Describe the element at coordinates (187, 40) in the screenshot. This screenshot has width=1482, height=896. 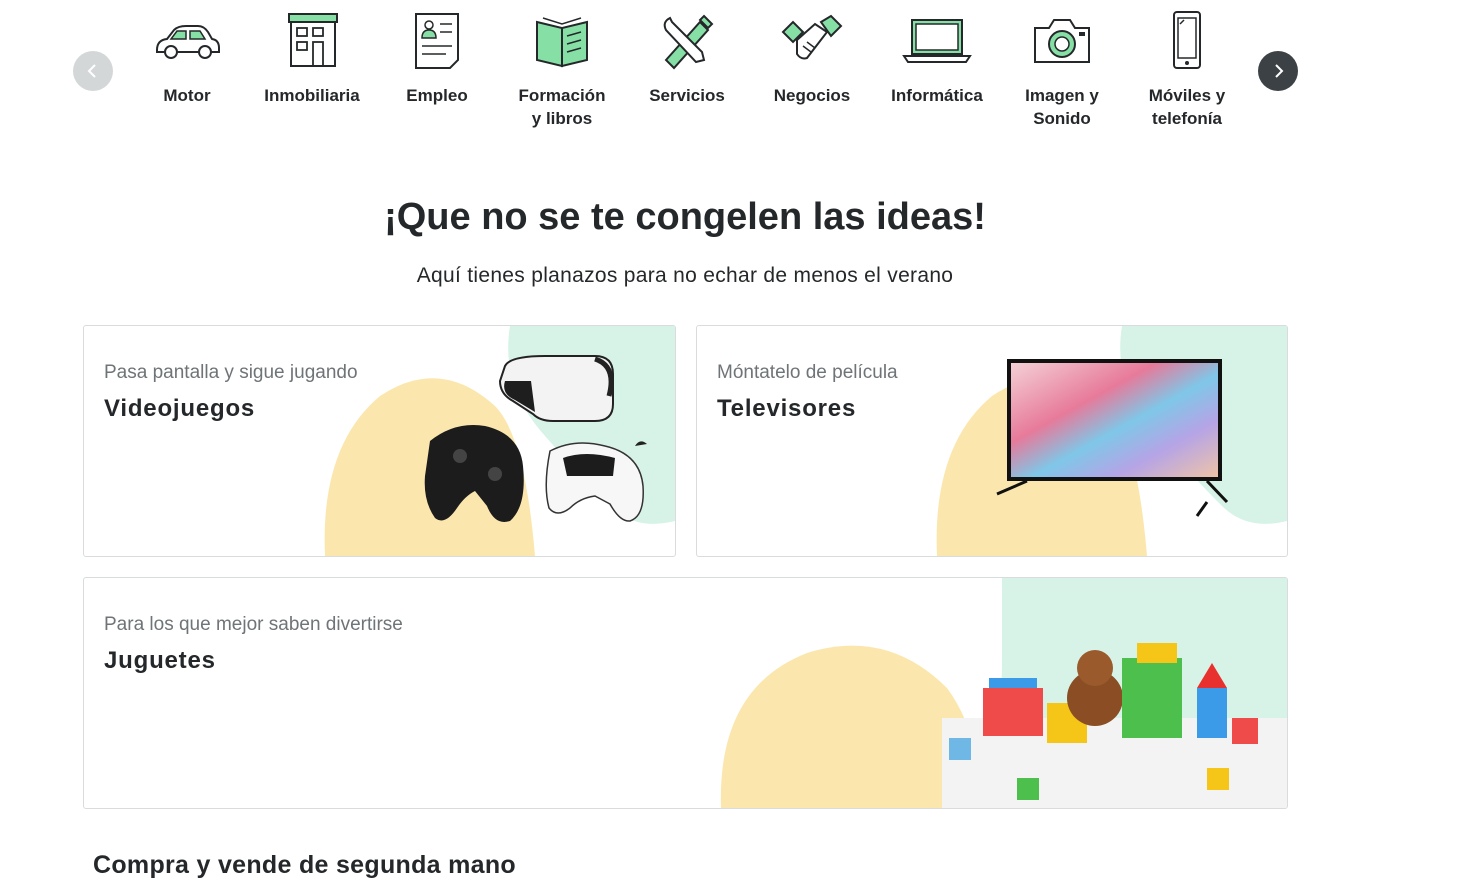
I see `car-icon` at that location.